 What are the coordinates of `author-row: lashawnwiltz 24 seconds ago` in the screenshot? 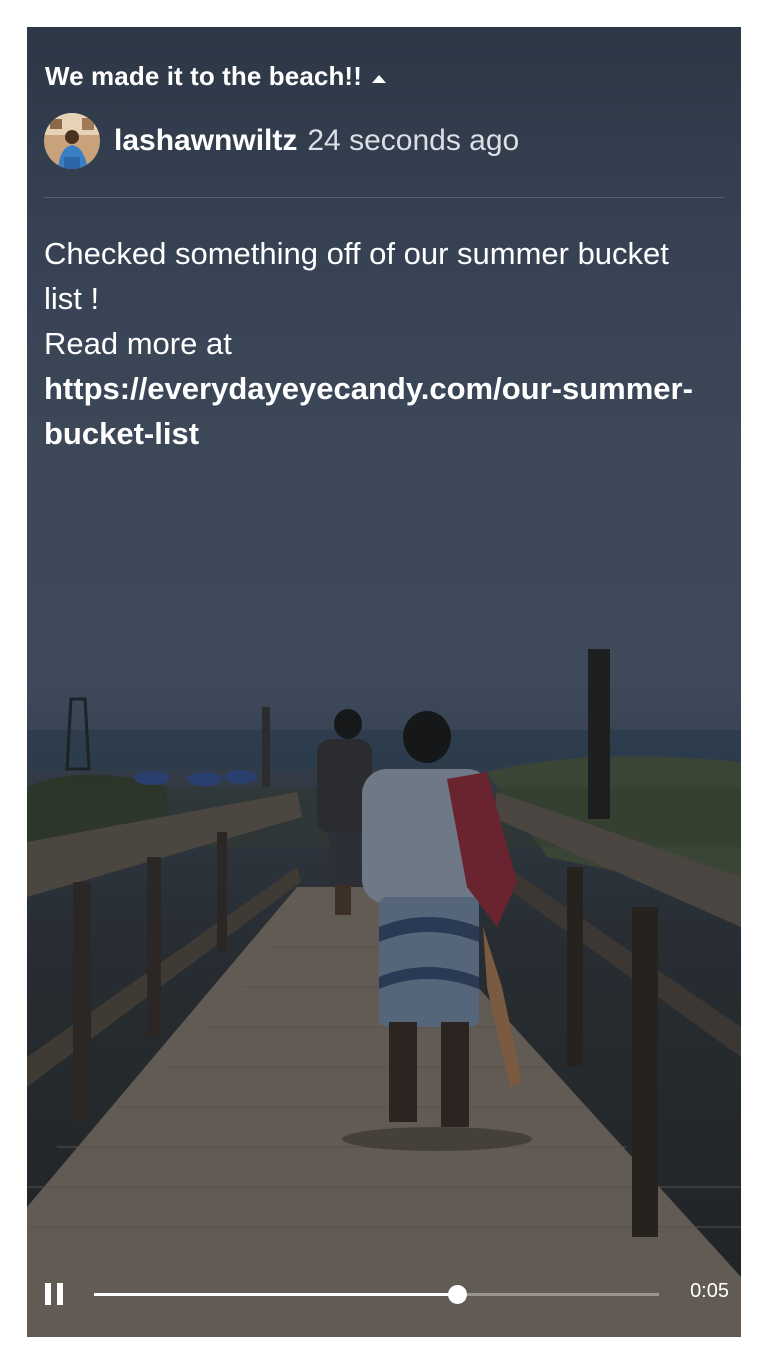 It's located at (281, 141).